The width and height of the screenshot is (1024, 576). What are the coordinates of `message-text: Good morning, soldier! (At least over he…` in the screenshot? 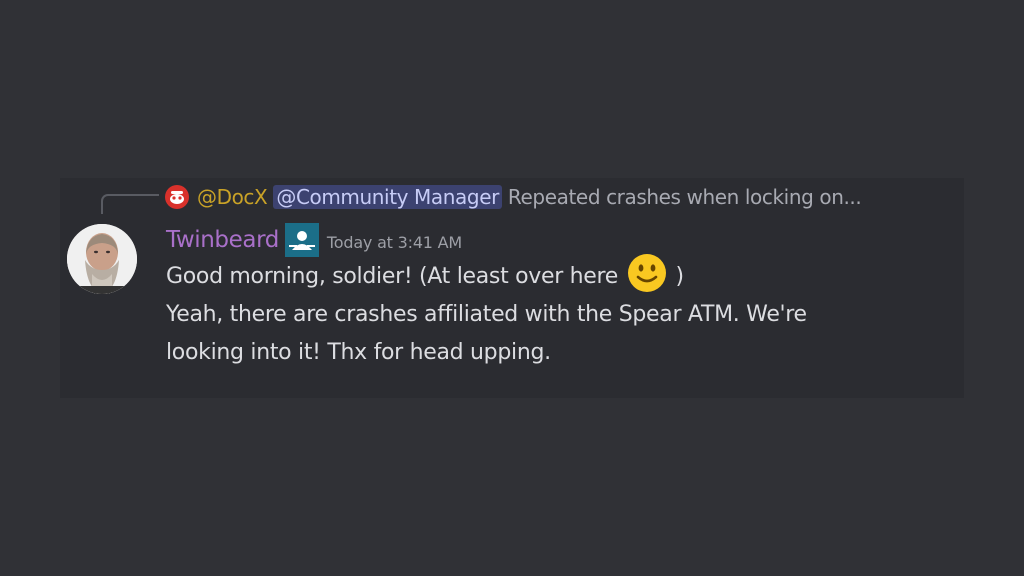 It's located at (392, 276).